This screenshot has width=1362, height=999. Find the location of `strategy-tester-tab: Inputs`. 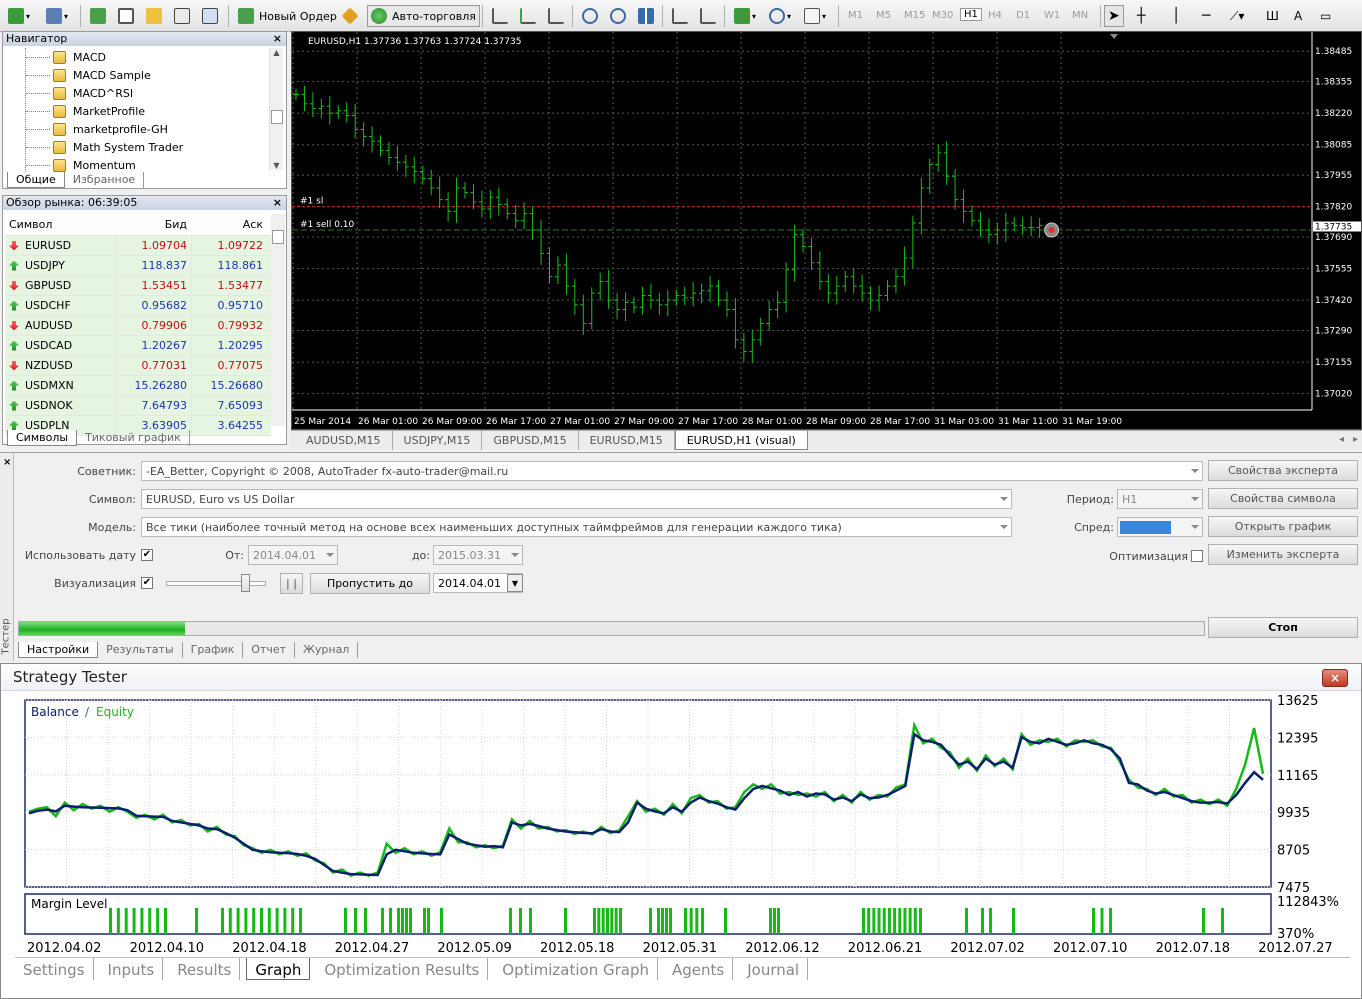

strategy-tester-tab: Inputs is located at coordinates (132, 969).